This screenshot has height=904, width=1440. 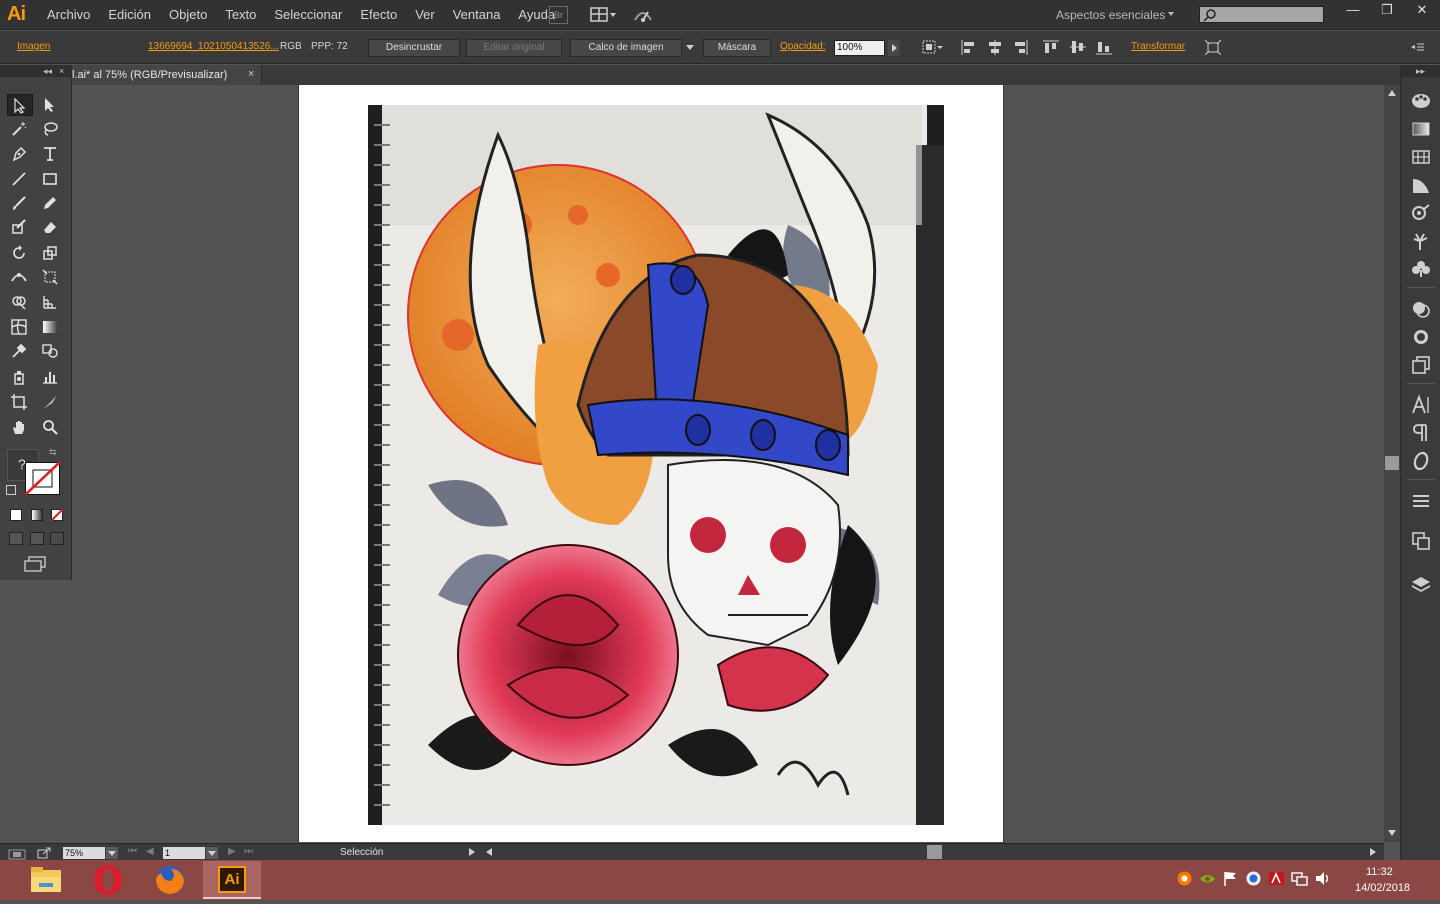 I want to click on close-panel-icon: ×, so click(x=61, y=71).